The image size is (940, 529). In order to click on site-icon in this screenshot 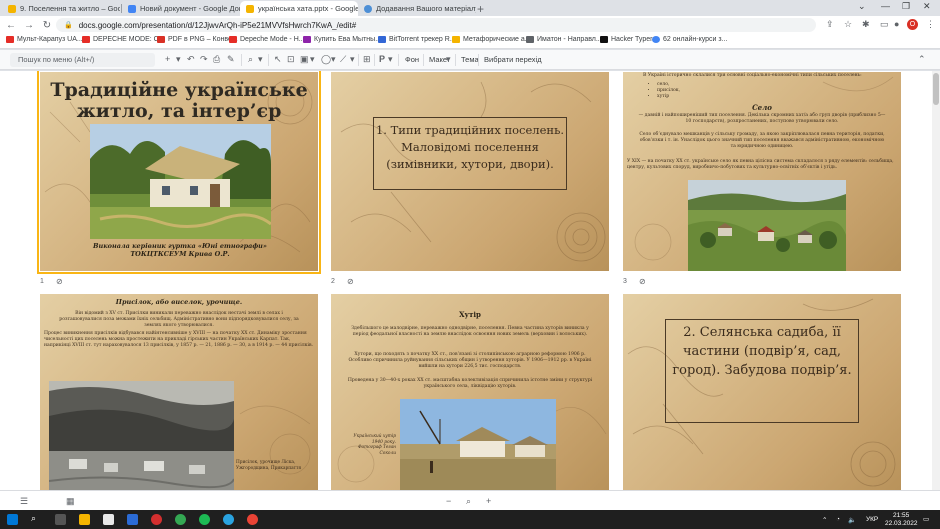, I will do `click(530, 39)`.